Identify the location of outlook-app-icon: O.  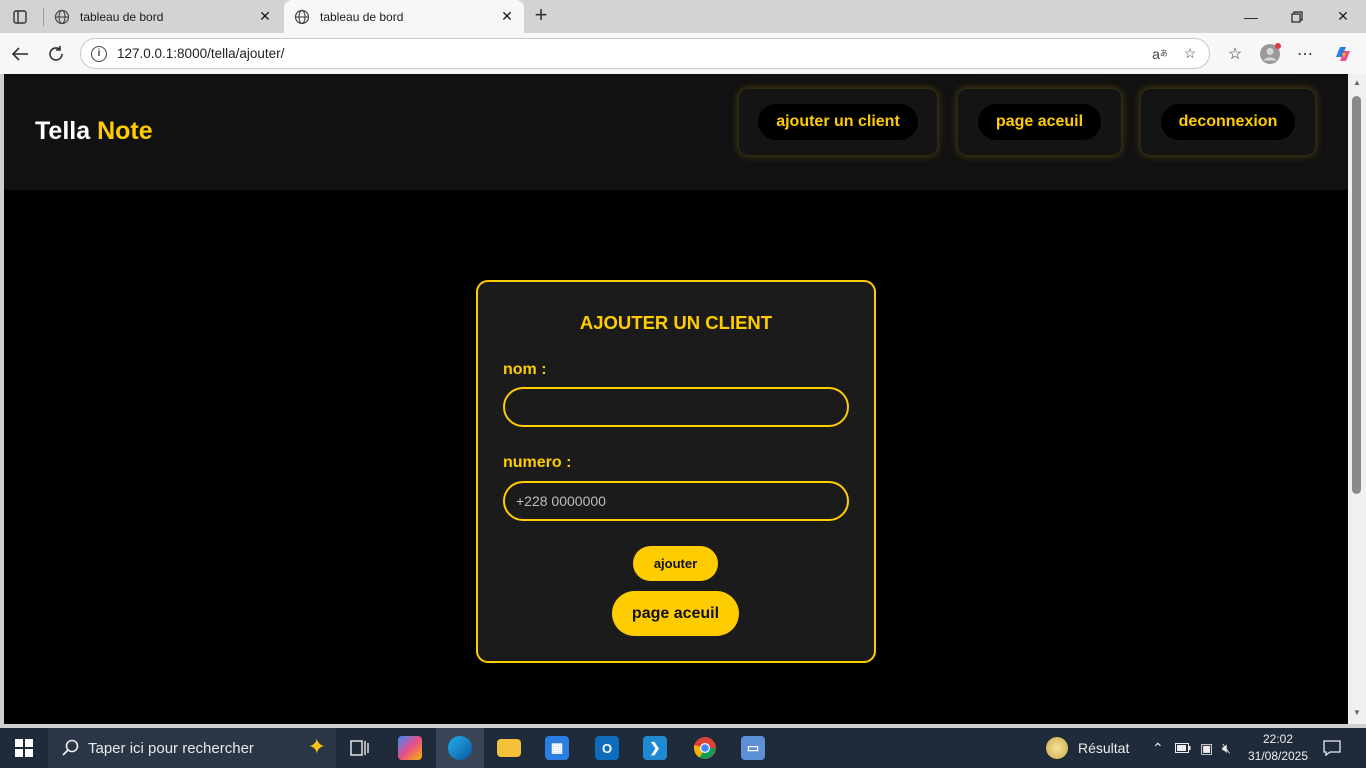
(607, 748).